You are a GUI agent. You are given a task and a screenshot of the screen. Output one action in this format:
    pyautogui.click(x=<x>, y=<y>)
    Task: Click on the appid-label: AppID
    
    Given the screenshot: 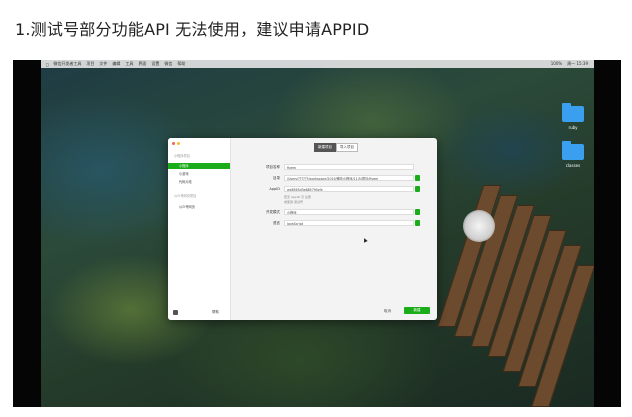 What is the action you would take?
    pyautogui.click(x=274, y=189)
    